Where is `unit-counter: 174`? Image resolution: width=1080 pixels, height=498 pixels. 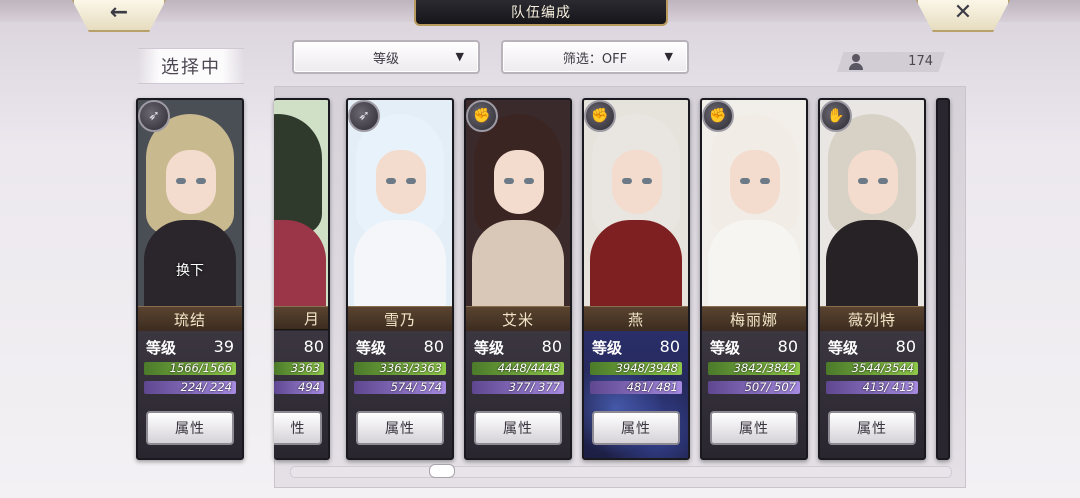 unit-counter: 174 is located at coordinates (891, 62).